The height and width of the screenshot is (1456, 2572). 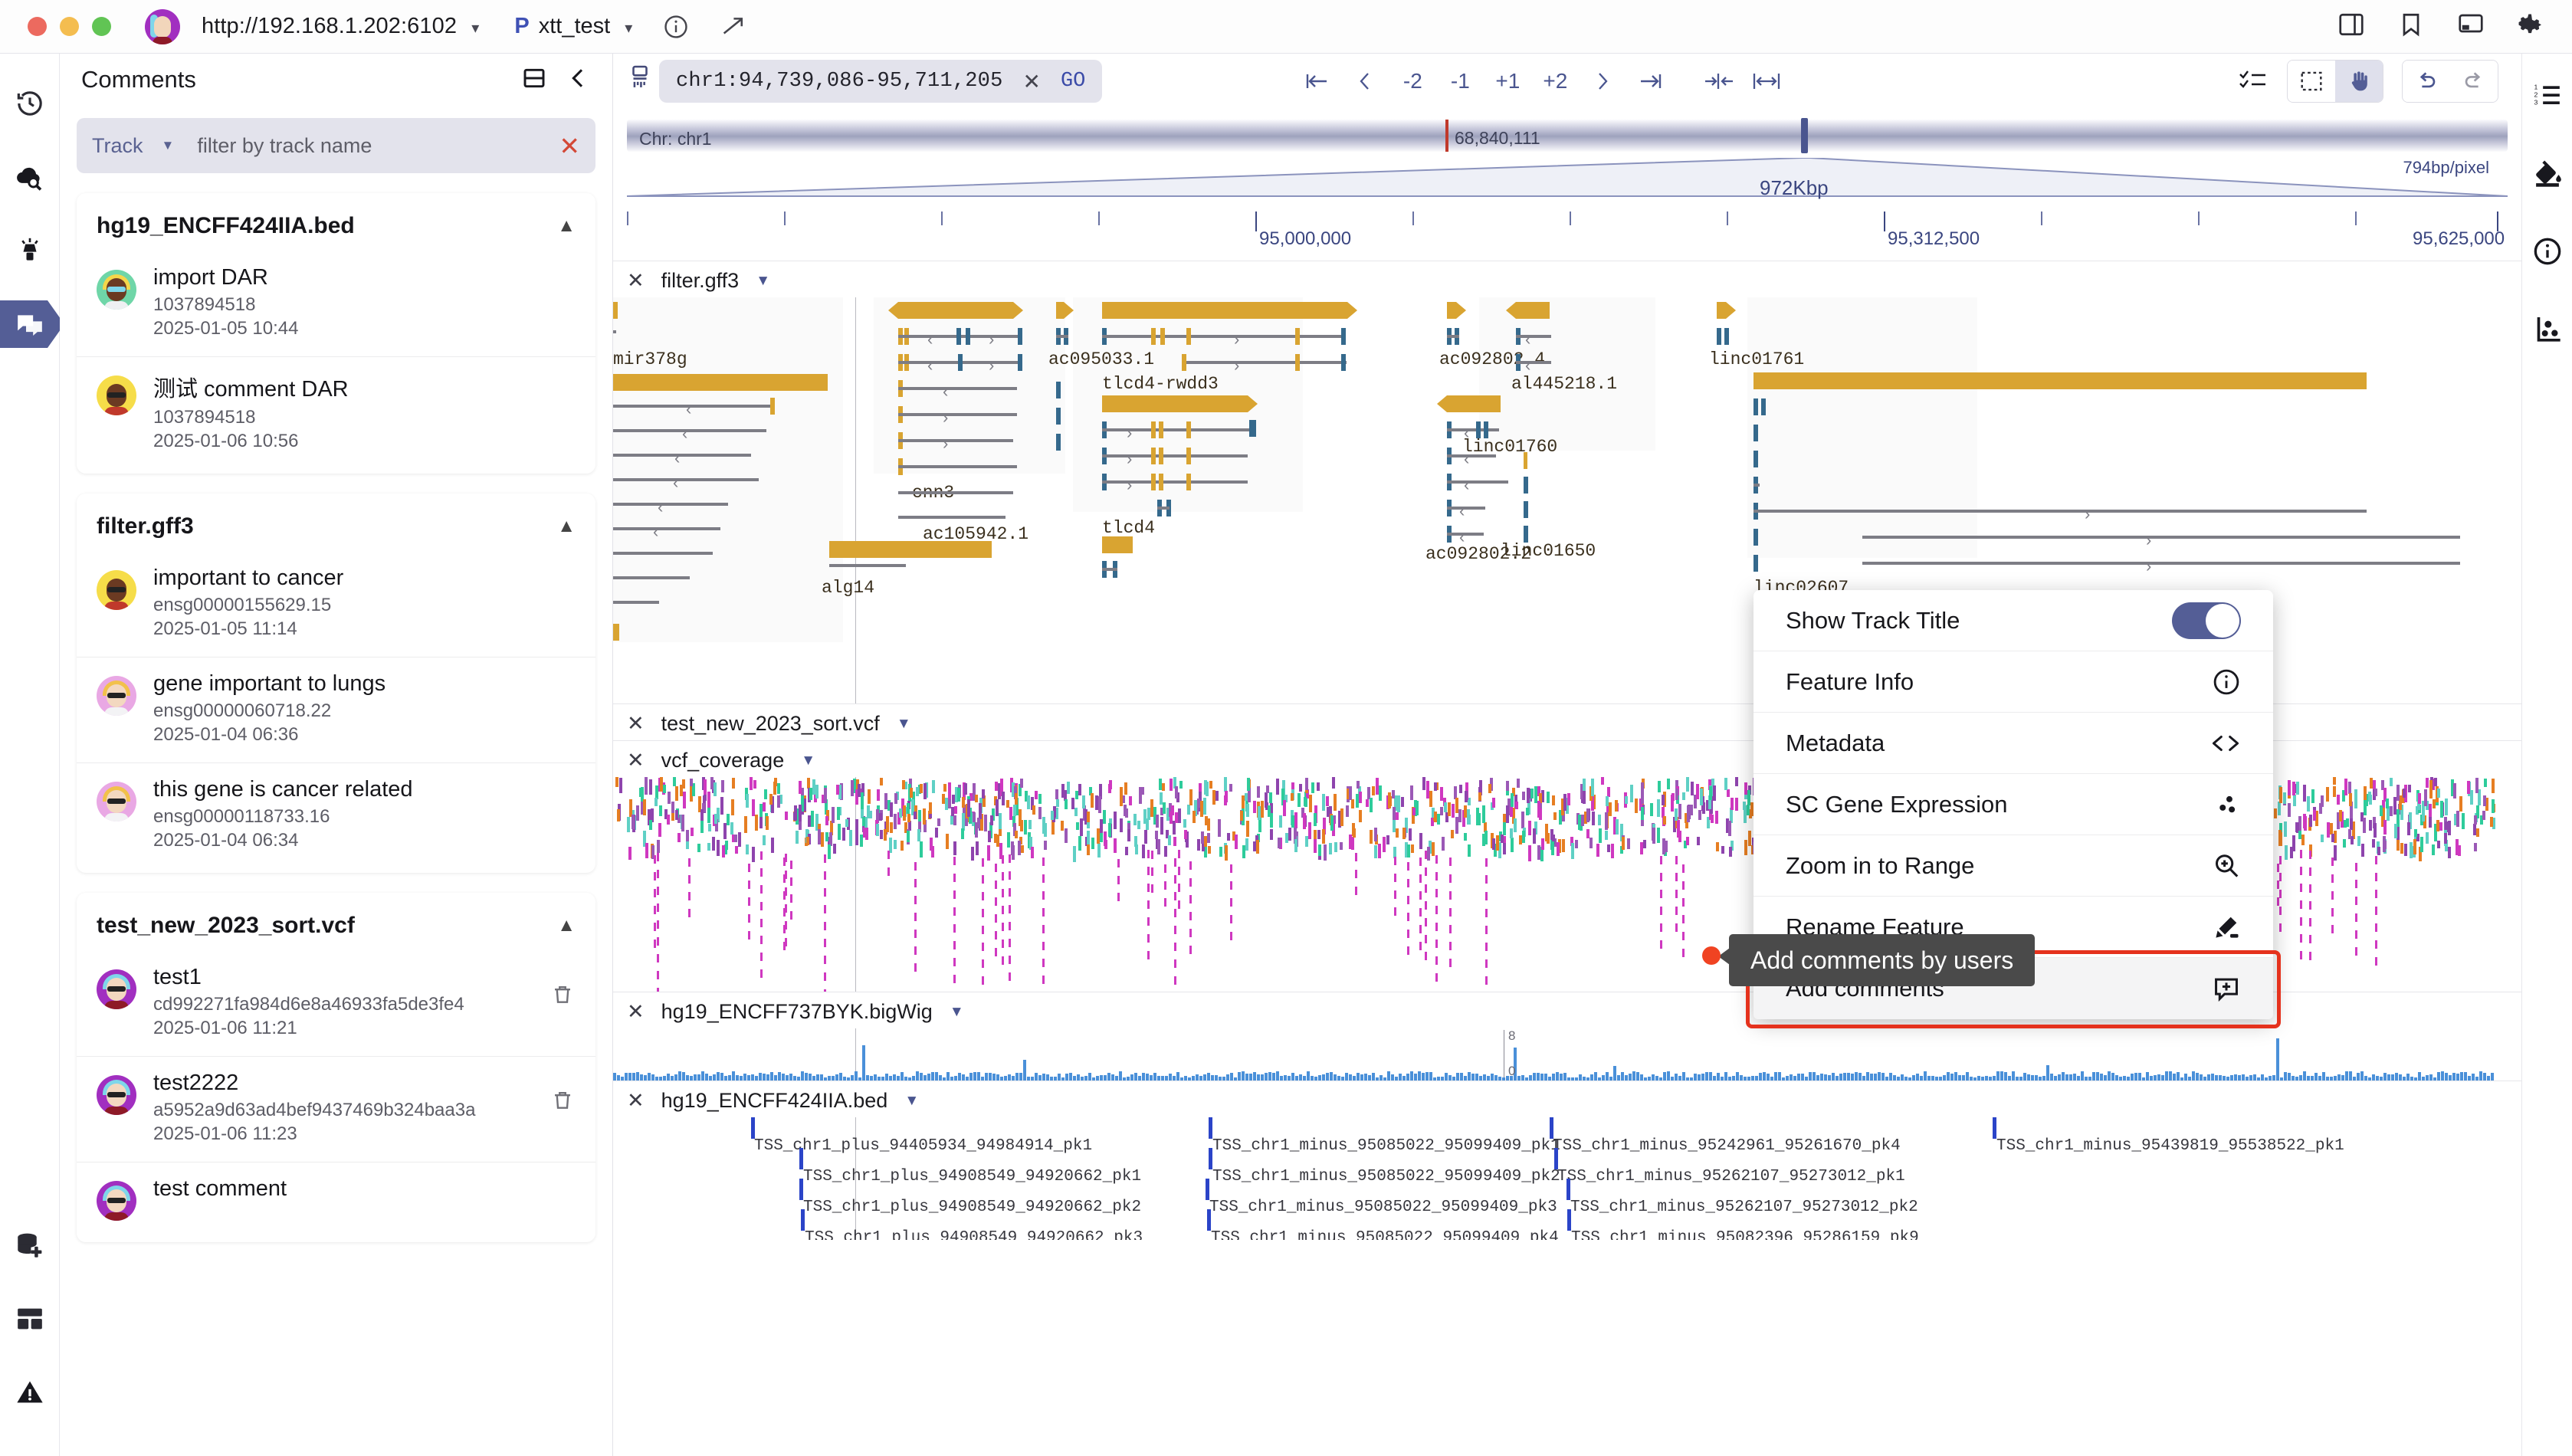 What do you see at coordinates (2311, 81) in the screenshot?
I see `rect-select-icon` at bounding box center [2311, 81].